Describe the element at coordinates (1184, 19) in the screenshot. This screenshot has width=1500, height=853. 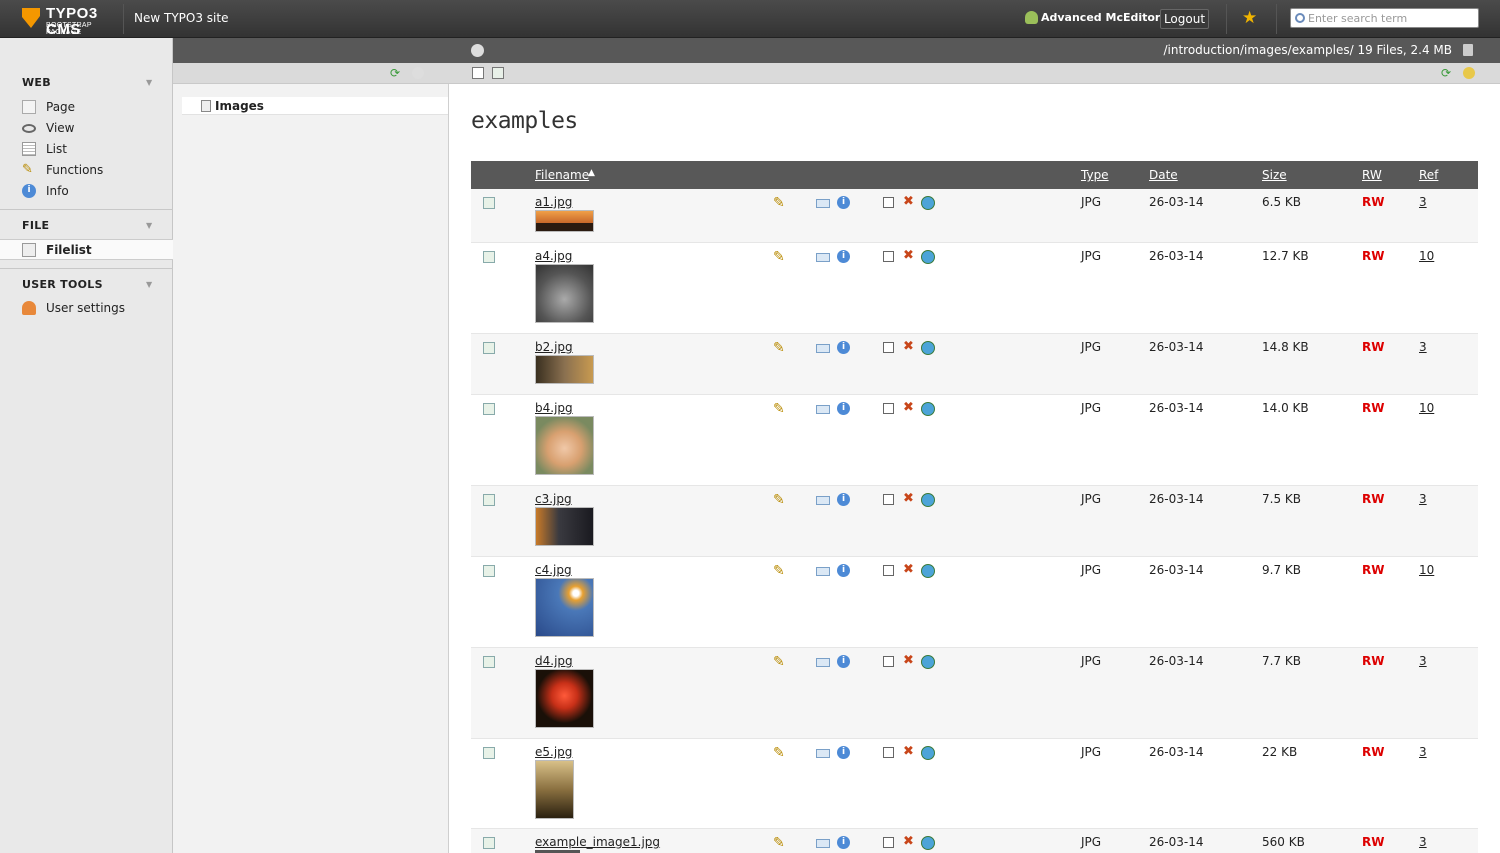
I see `logout-button: Logout` at that location.